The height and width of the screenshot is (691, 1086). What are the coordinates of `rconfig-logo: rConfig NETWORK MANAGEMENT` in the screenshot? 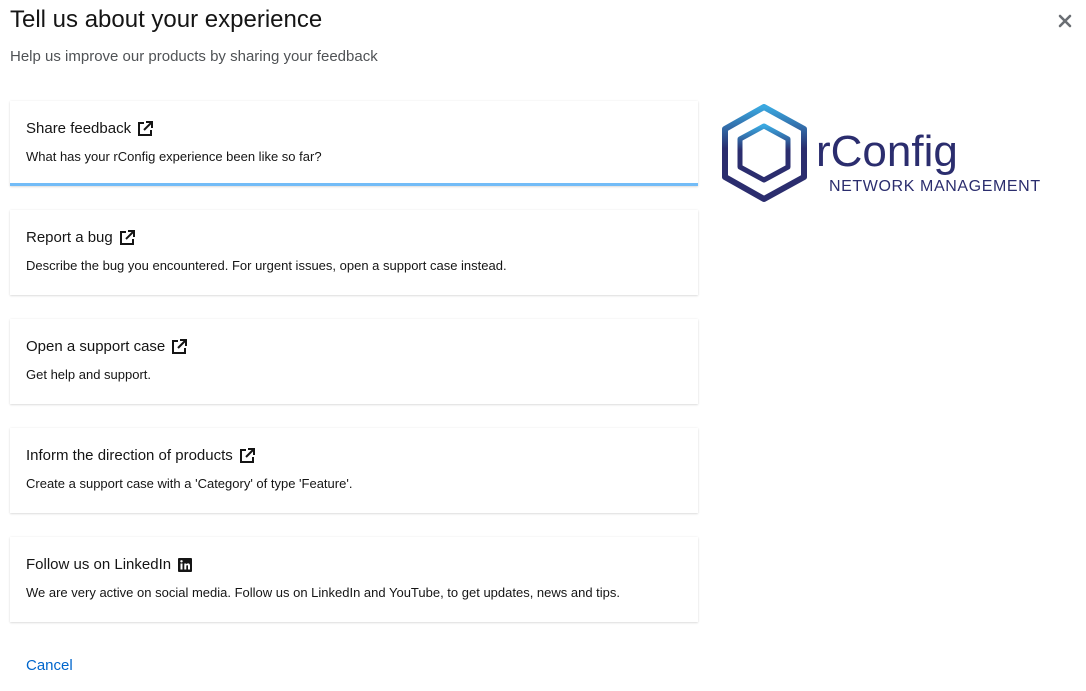 It's located at (891, 154).